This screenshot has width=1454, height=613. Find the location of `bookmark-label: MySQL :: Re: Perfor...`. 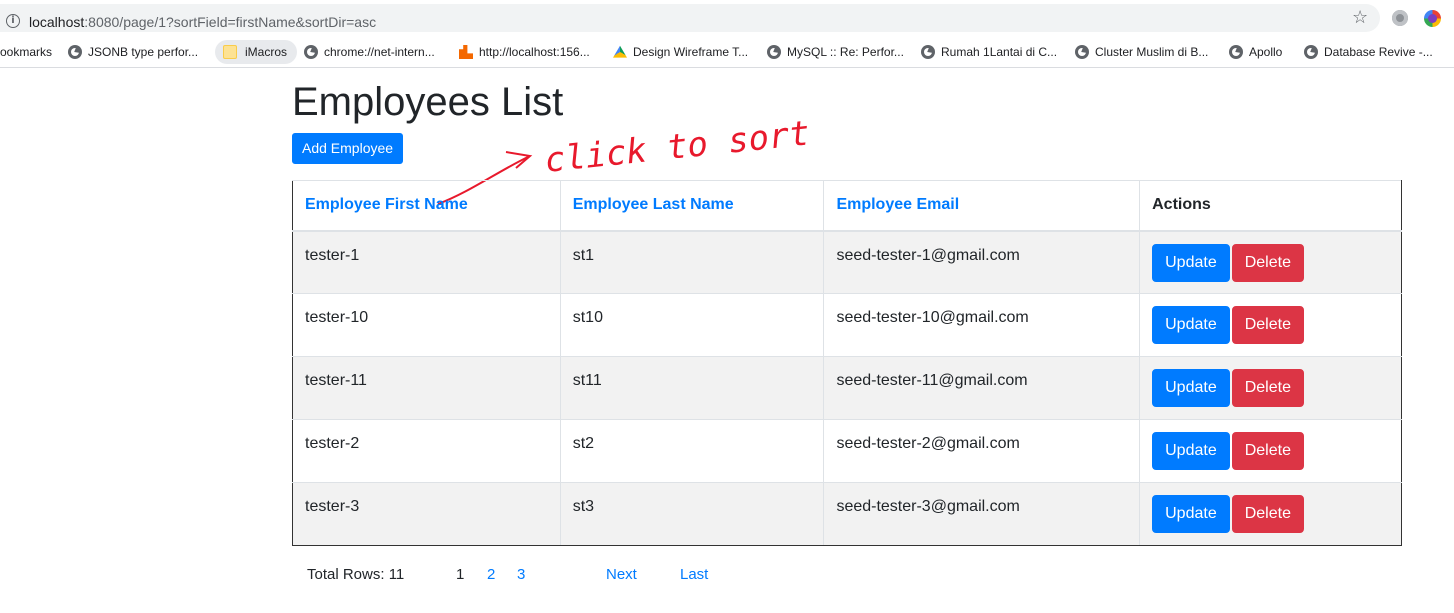

bookmark-label: MySQL :: Re: Perfor... is located at coordinates (845, 52).